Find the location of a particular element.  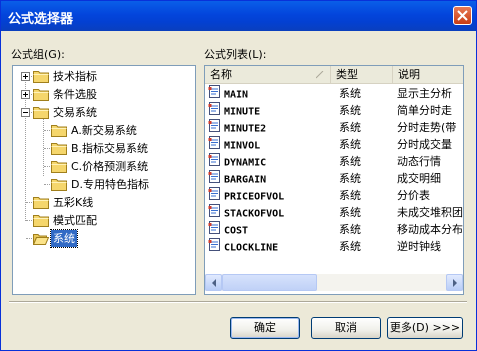

close-icon is located at coordinates (462, 15).